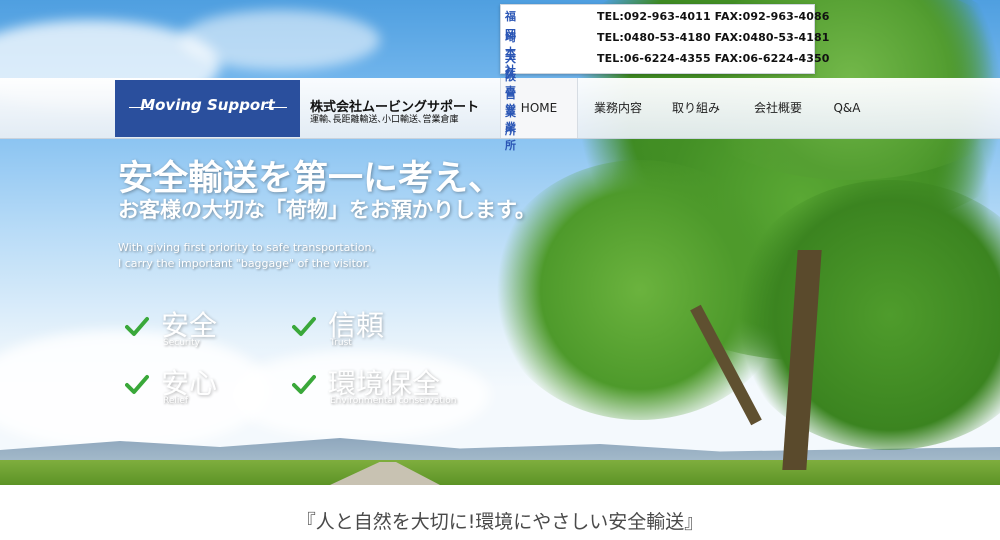 Image resolution: width=1000 pixels, height=540 pixels. What do you see at coordinates (510, 94) in the screenshot?
I see `office-name: 大阪営業所` at bounding box center [510, 94].